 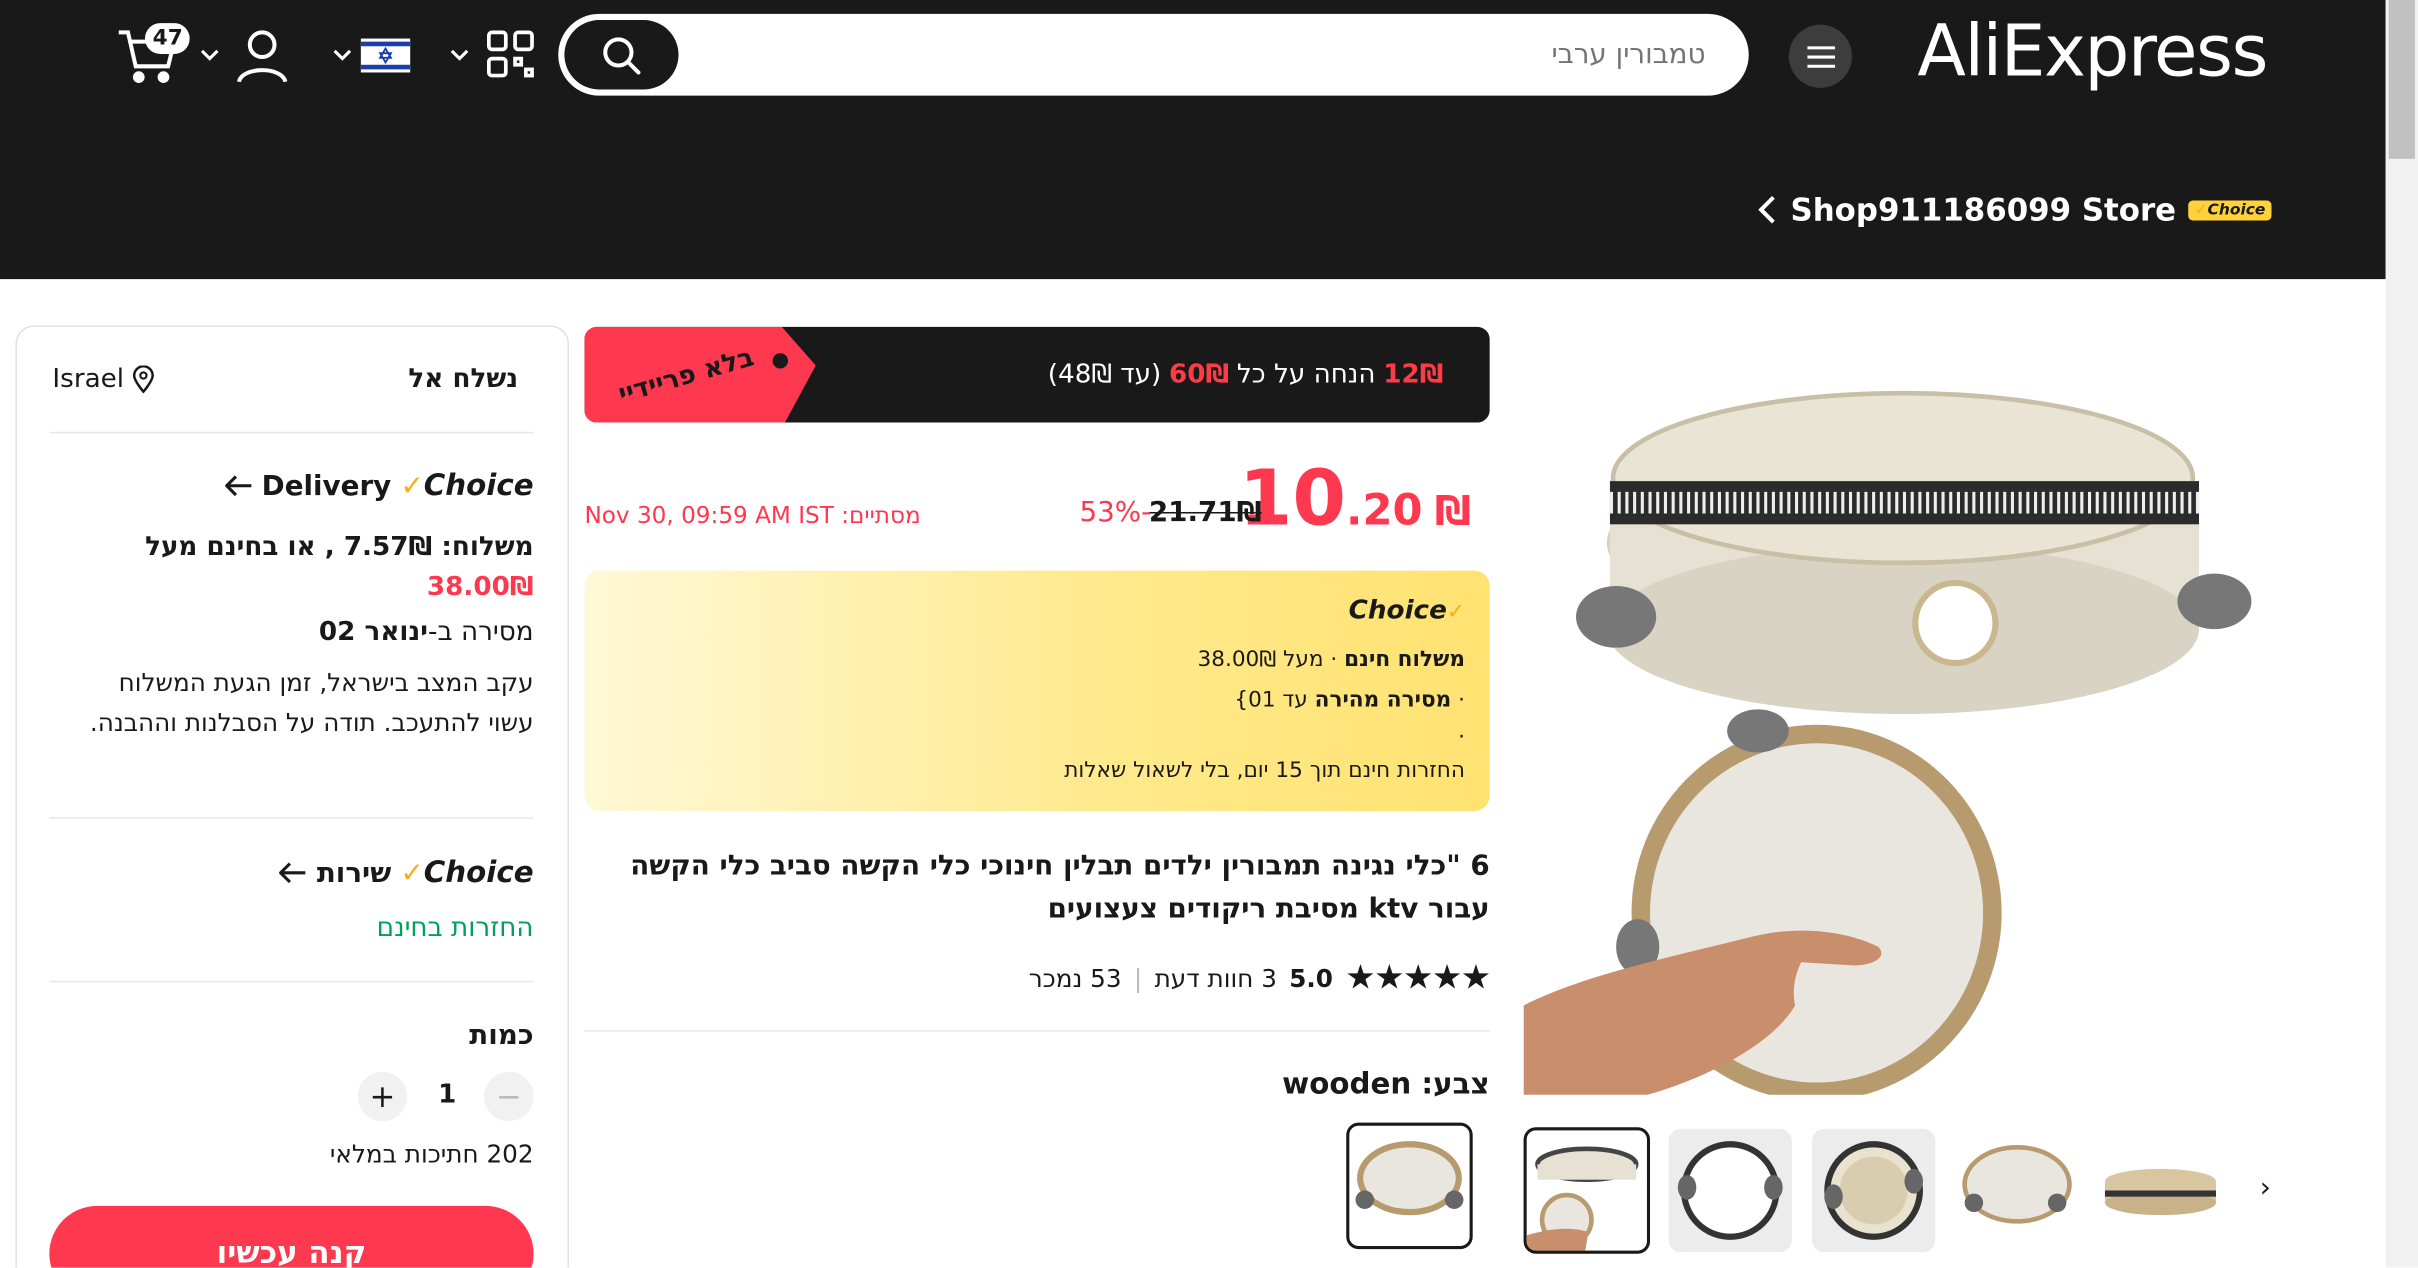 What do you see at coordinates (406, 873) in the screenshot?
I see `service-choice-header: שירות ✓Choice` at bounding box center [406, 873].